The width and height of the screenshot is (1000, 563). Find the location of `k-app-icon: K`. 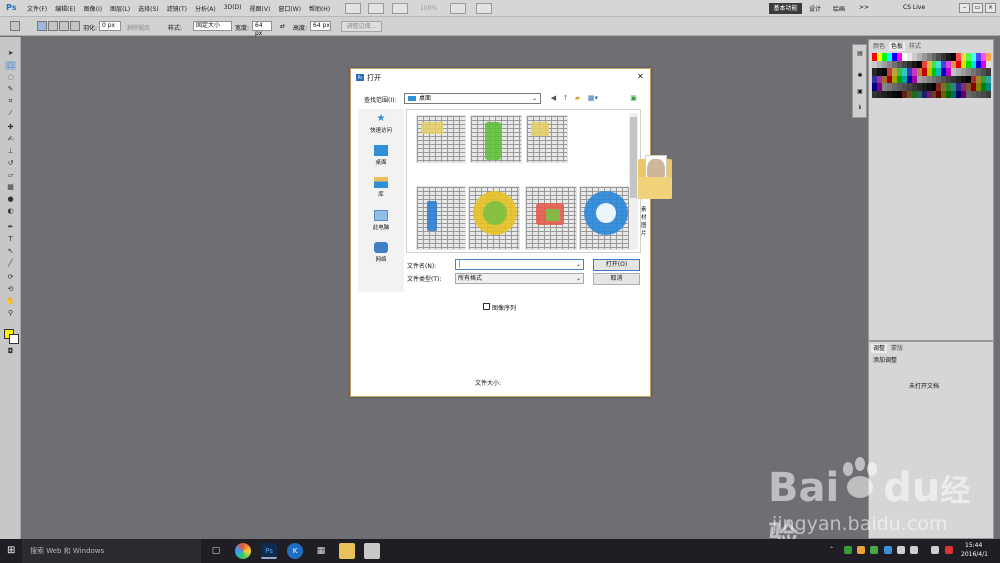

k-app-icon: K is located at coordinates (295, 551).